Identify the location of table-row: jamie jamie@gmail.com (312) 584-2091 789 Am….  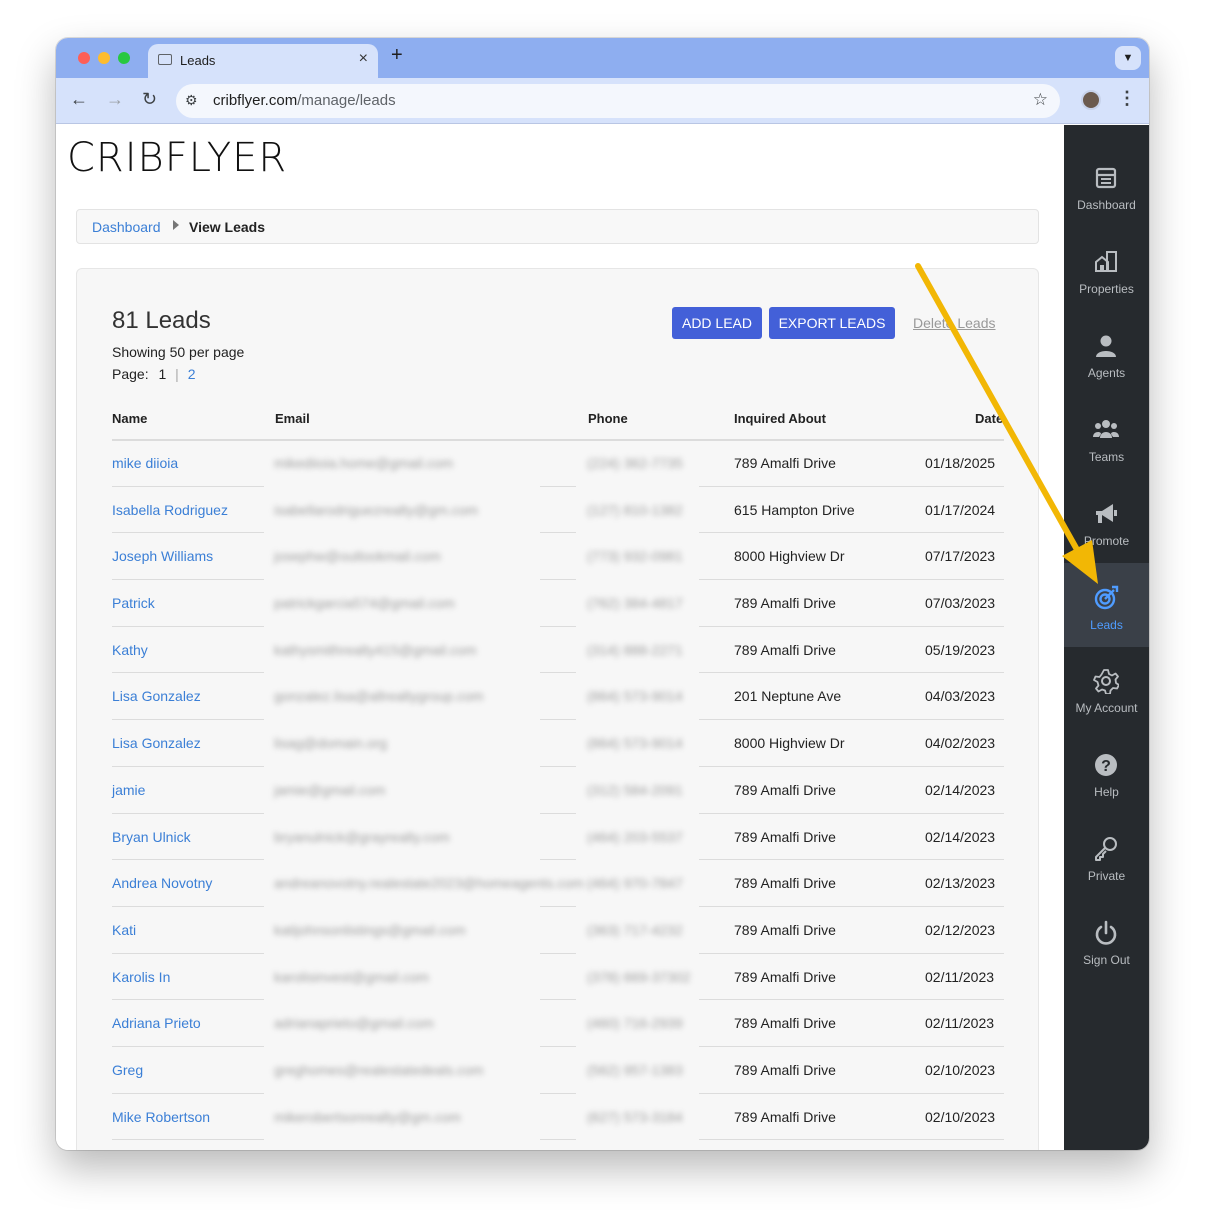
(558, 790).